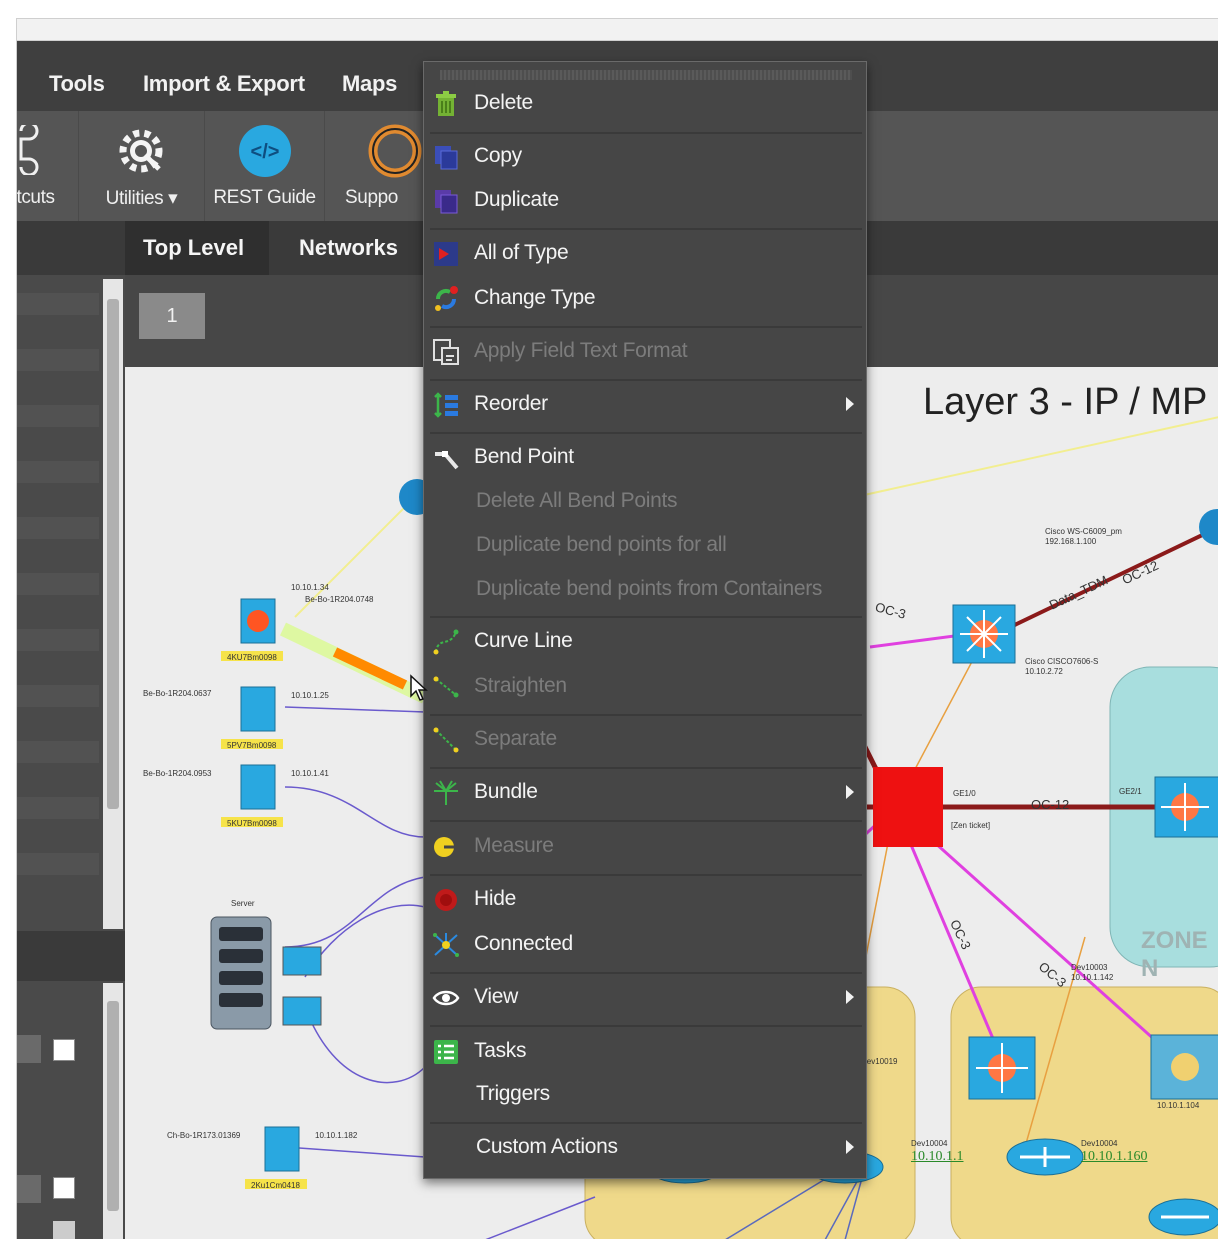 The height and width of the screenshot is (1239, 1218). Describe the element at coordinates (646, 740) in the screenshot. I see `menu-item-separate: Separate` at that location.